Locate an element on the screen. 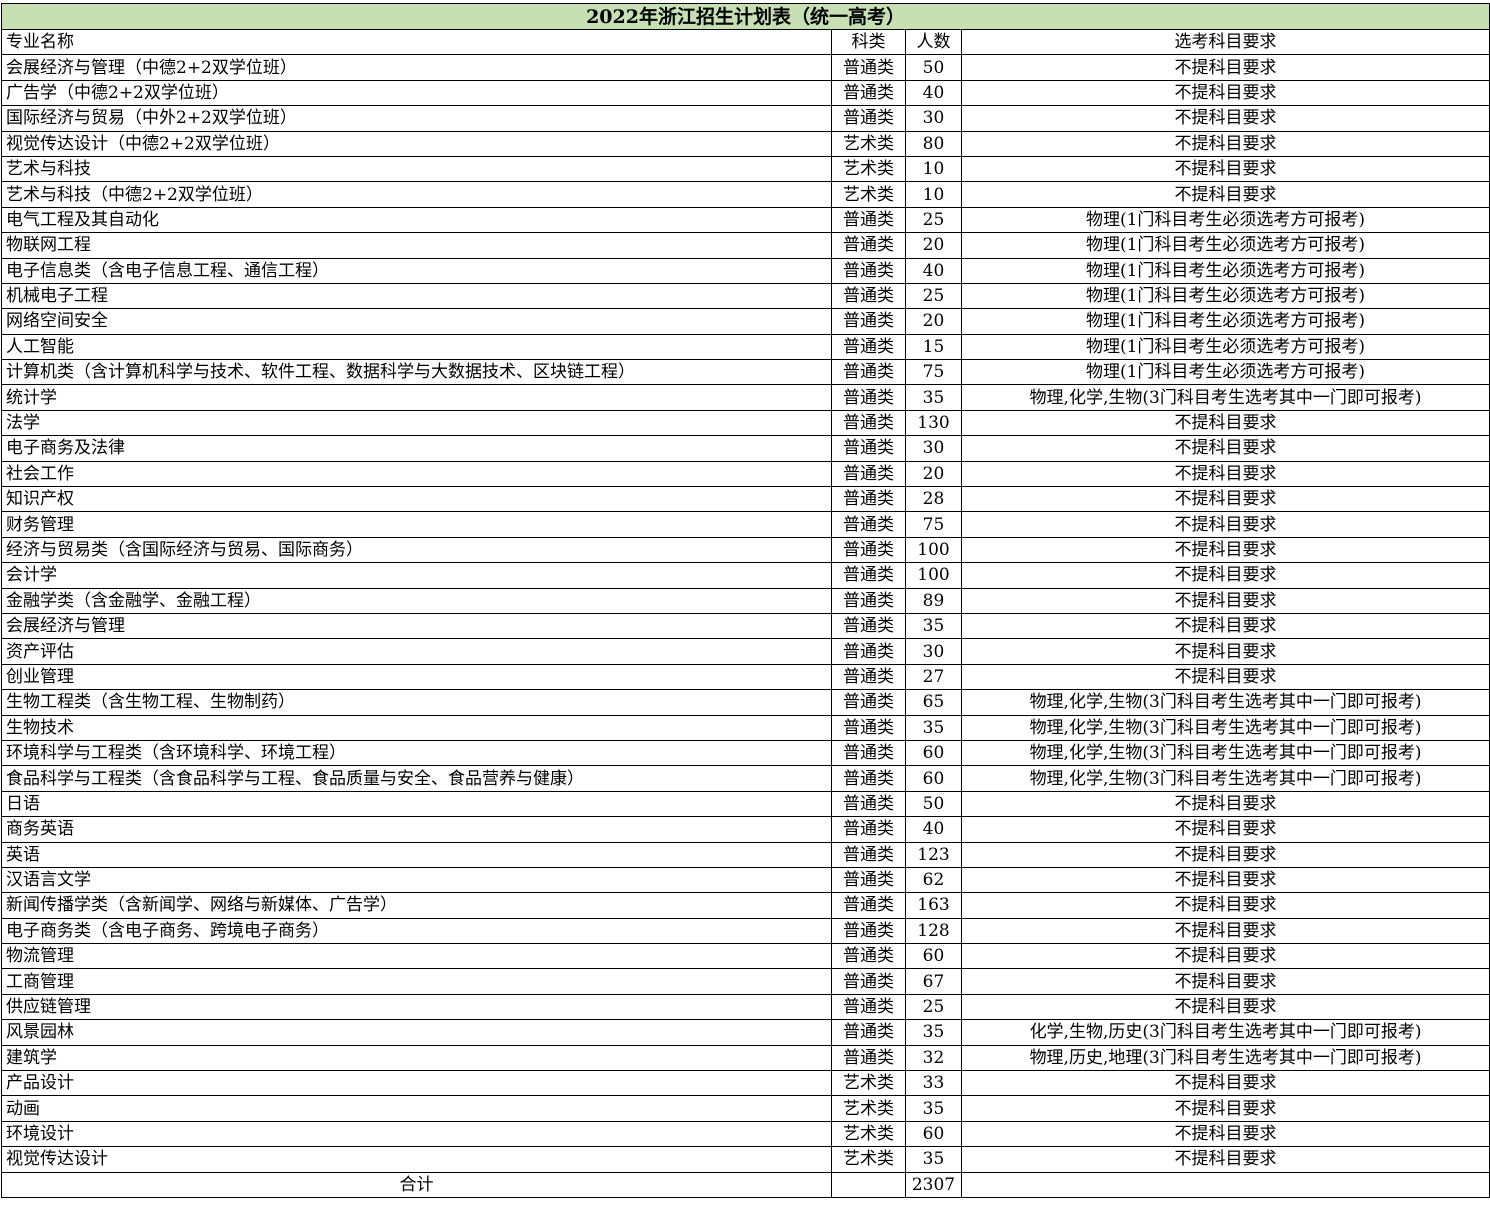 The width and height of the screenshot is (1490, 1228). enrollment-count-cell: 100 is located at coordinates (933, 550).